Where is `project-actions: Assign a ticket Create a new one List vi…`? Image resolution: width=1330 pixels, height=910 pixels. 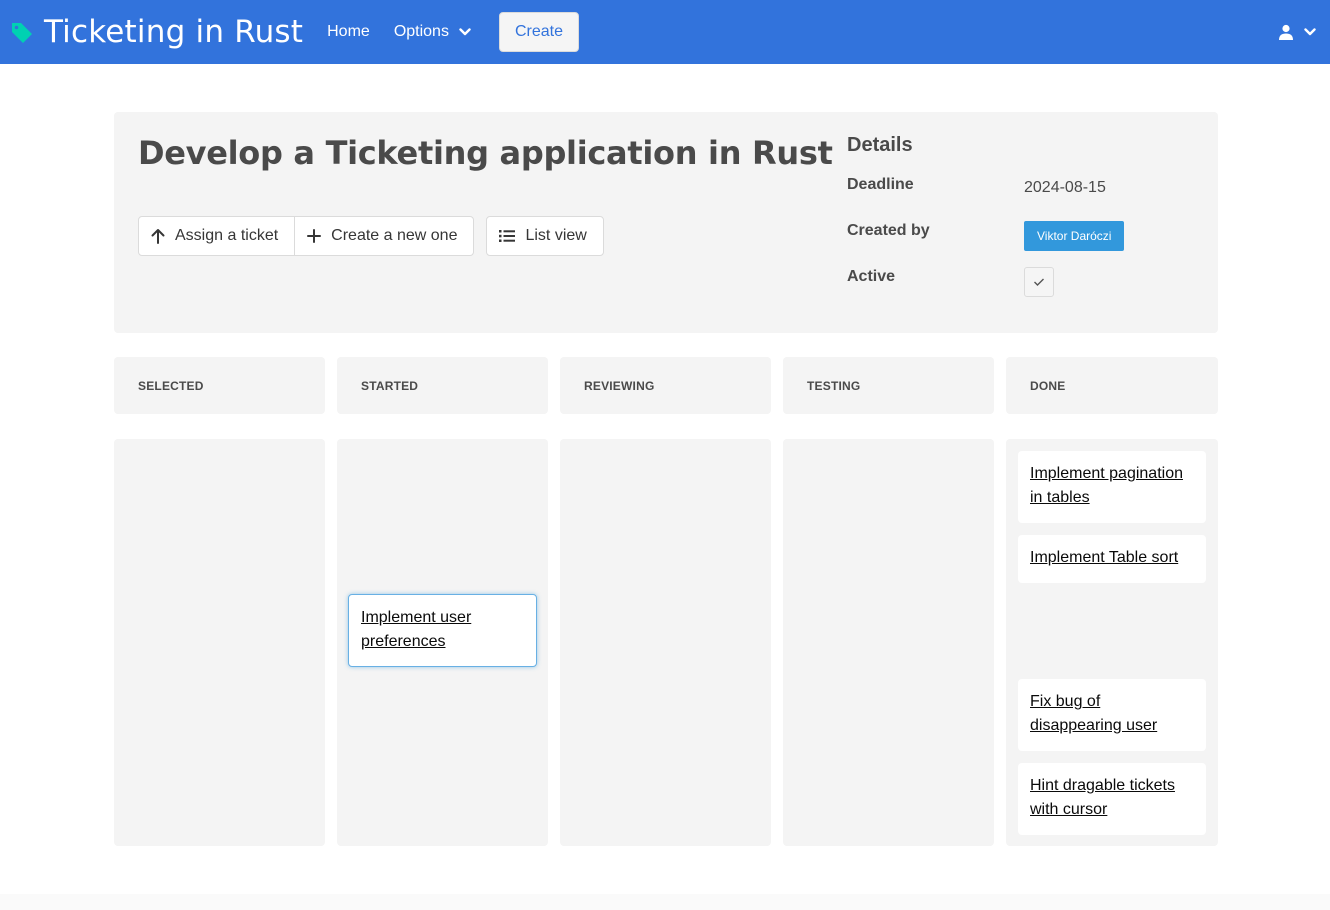
project-actions: Assign a ticket Create a new one List vi… is located at coordinates (371, 236).